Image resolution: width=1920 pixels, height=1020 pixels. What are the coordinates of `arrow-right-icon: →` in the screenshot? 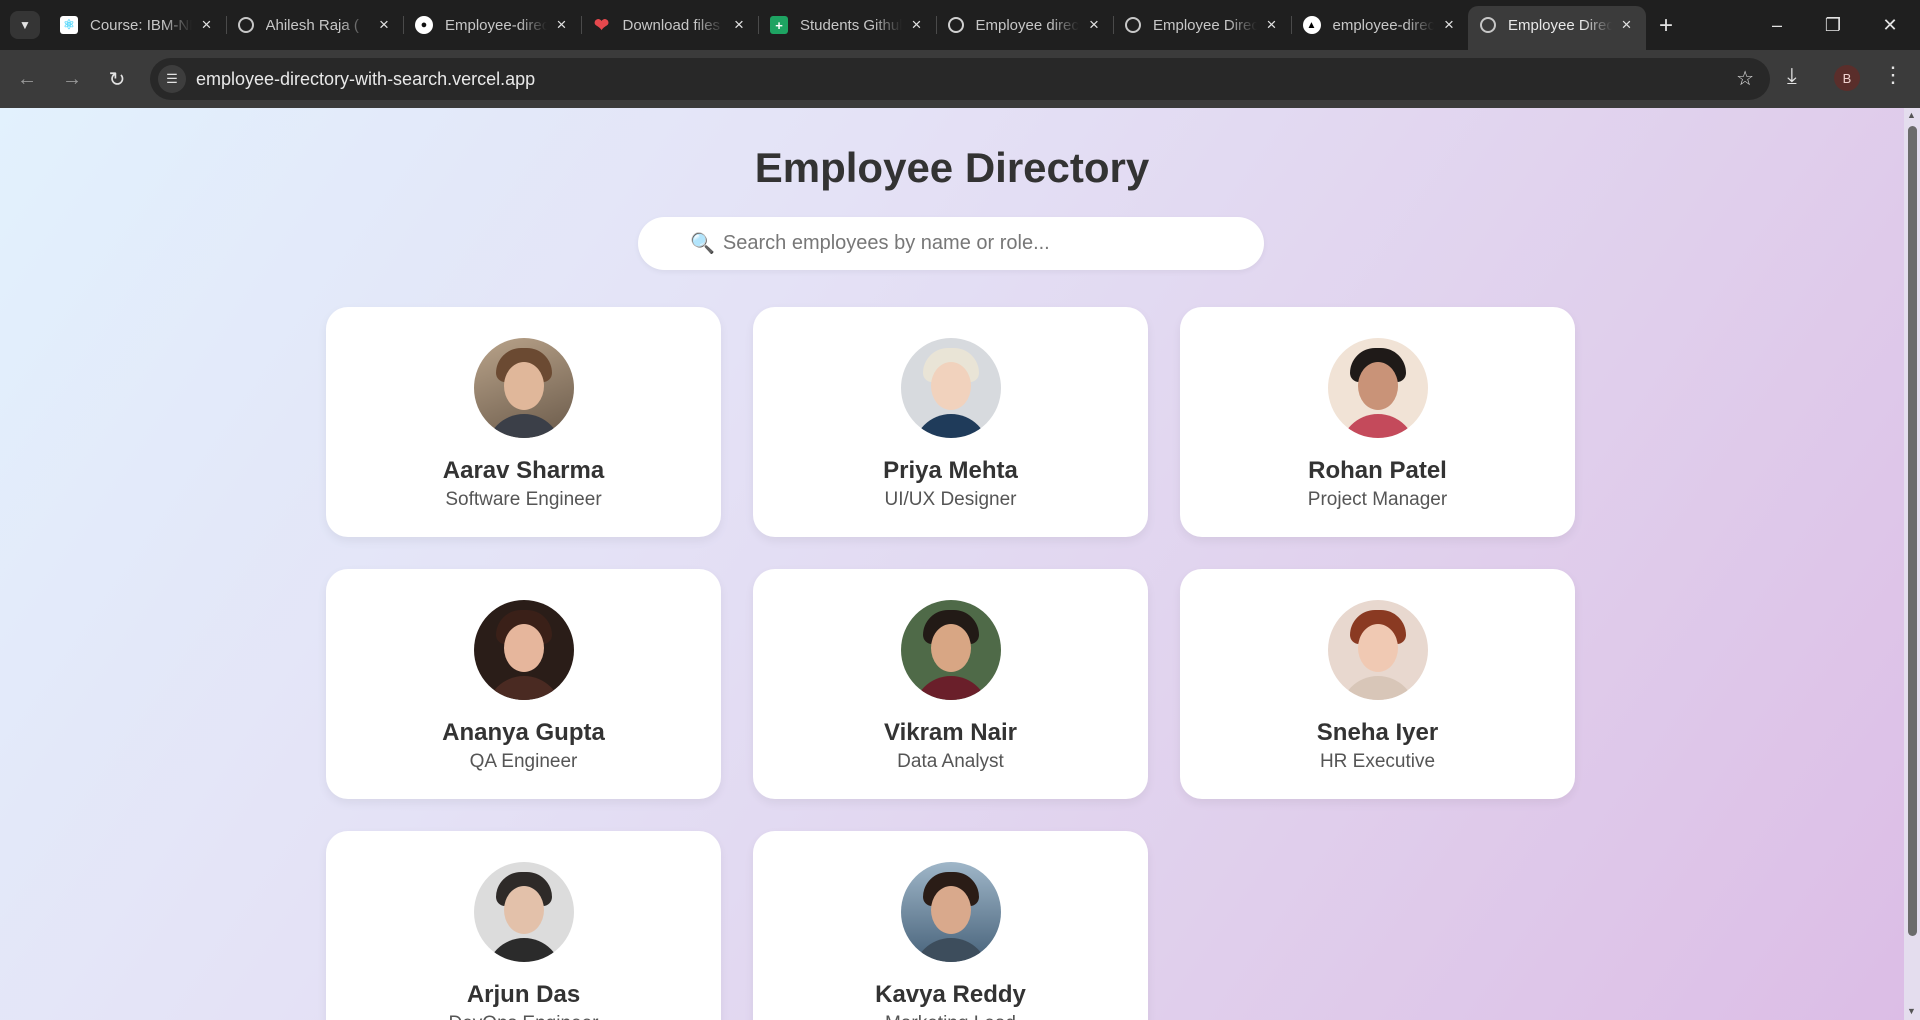 It's located at (72, 78).